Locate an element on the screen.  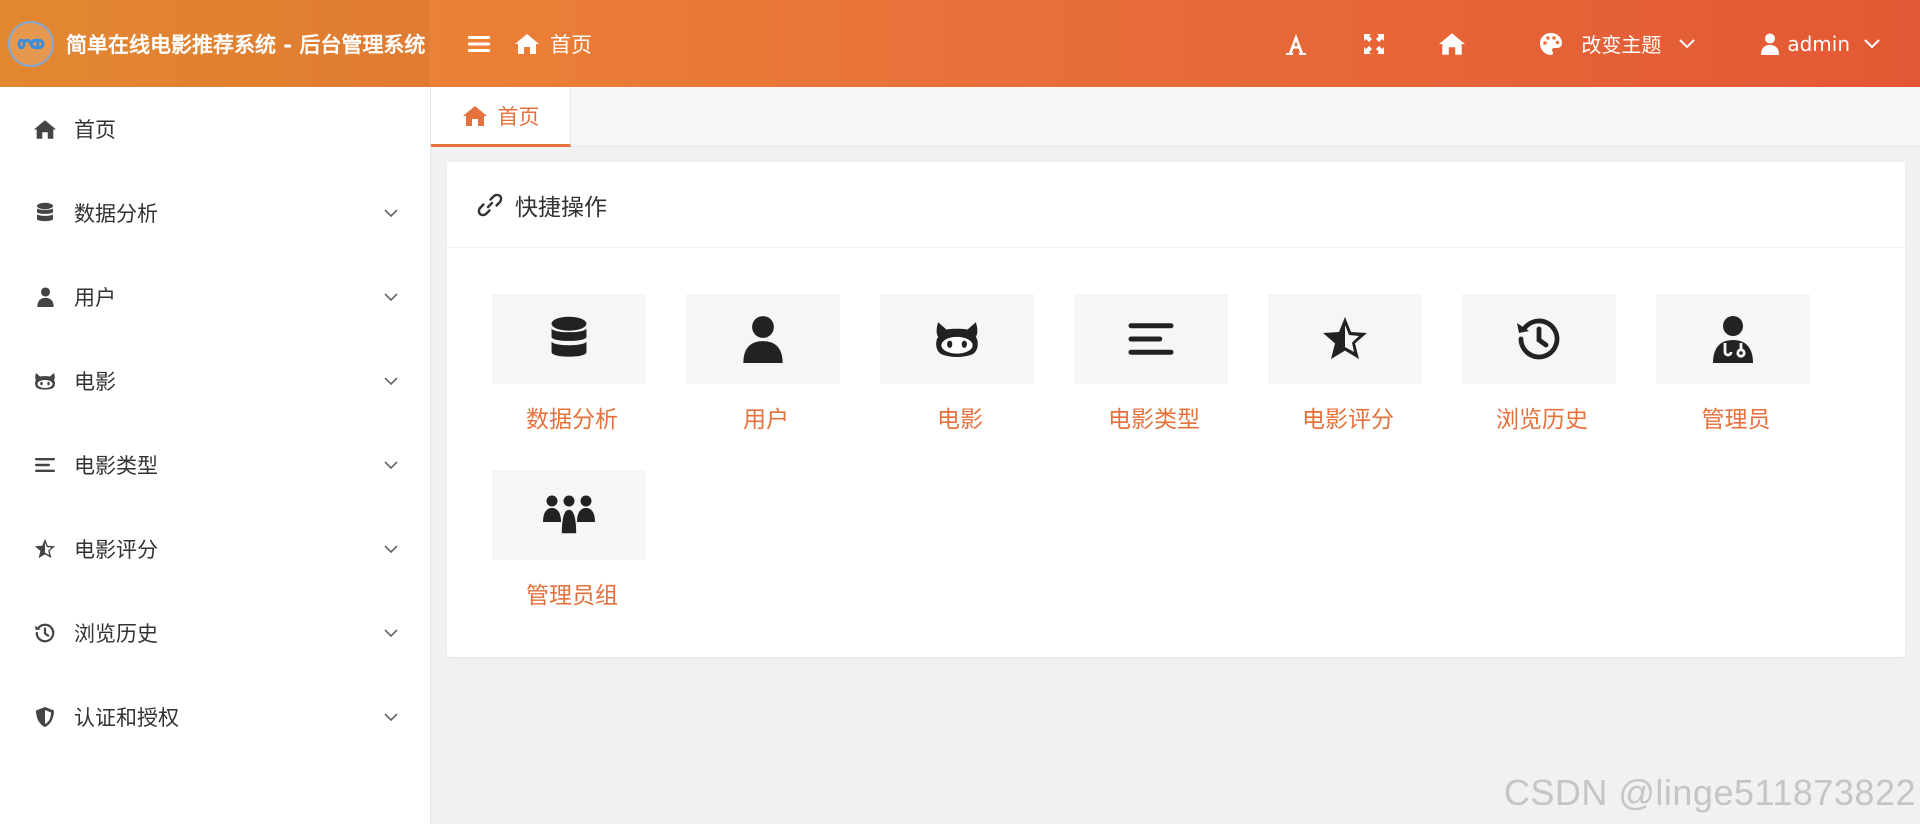
sidebar-item-label: 电影评分 is located at coordinates (116, 550).